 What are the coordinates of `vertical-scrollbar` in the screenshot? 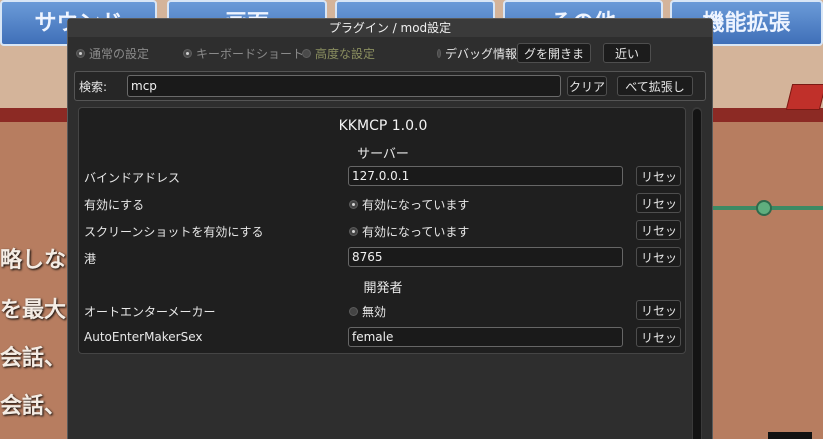 It's located at (697, 273).